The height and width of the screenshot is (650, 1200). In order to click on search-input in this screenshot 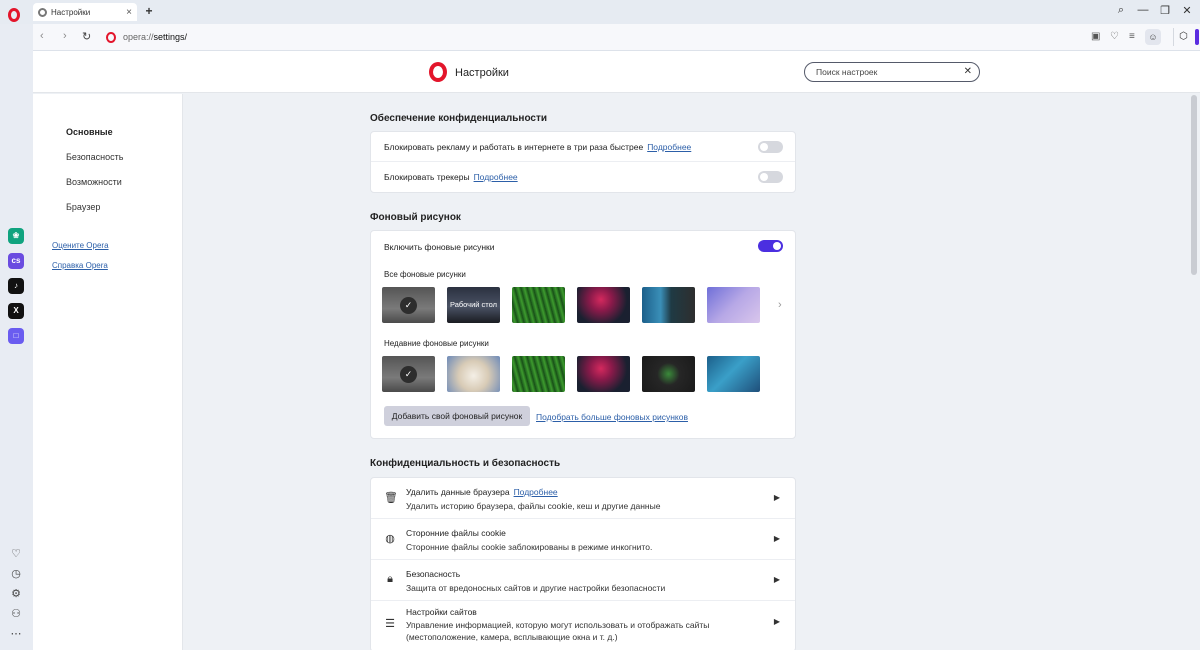, I will do `click(886, 72)`.